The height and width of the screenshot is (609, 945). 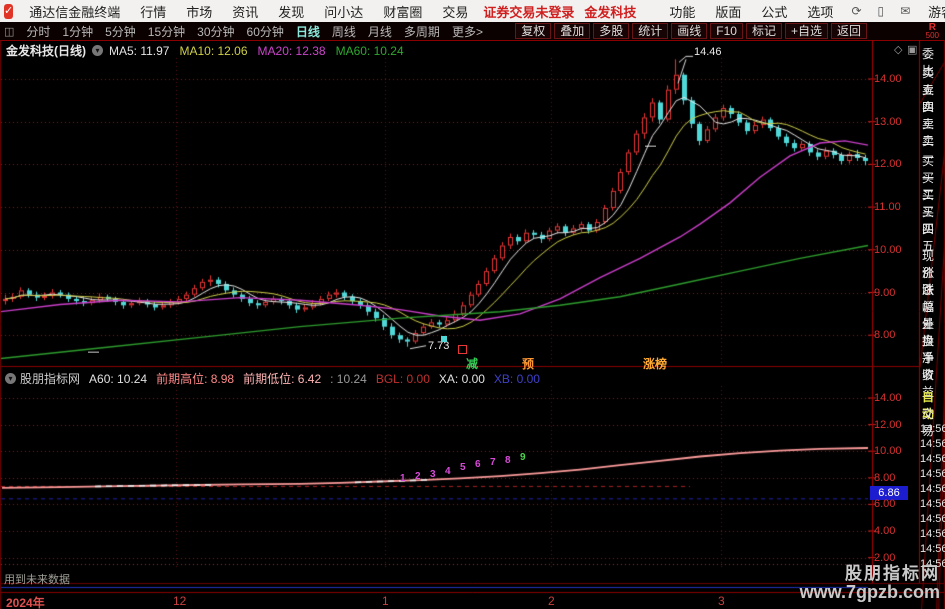 I want to click on tick-time-3: 14:56, so click(x=932, y=474).